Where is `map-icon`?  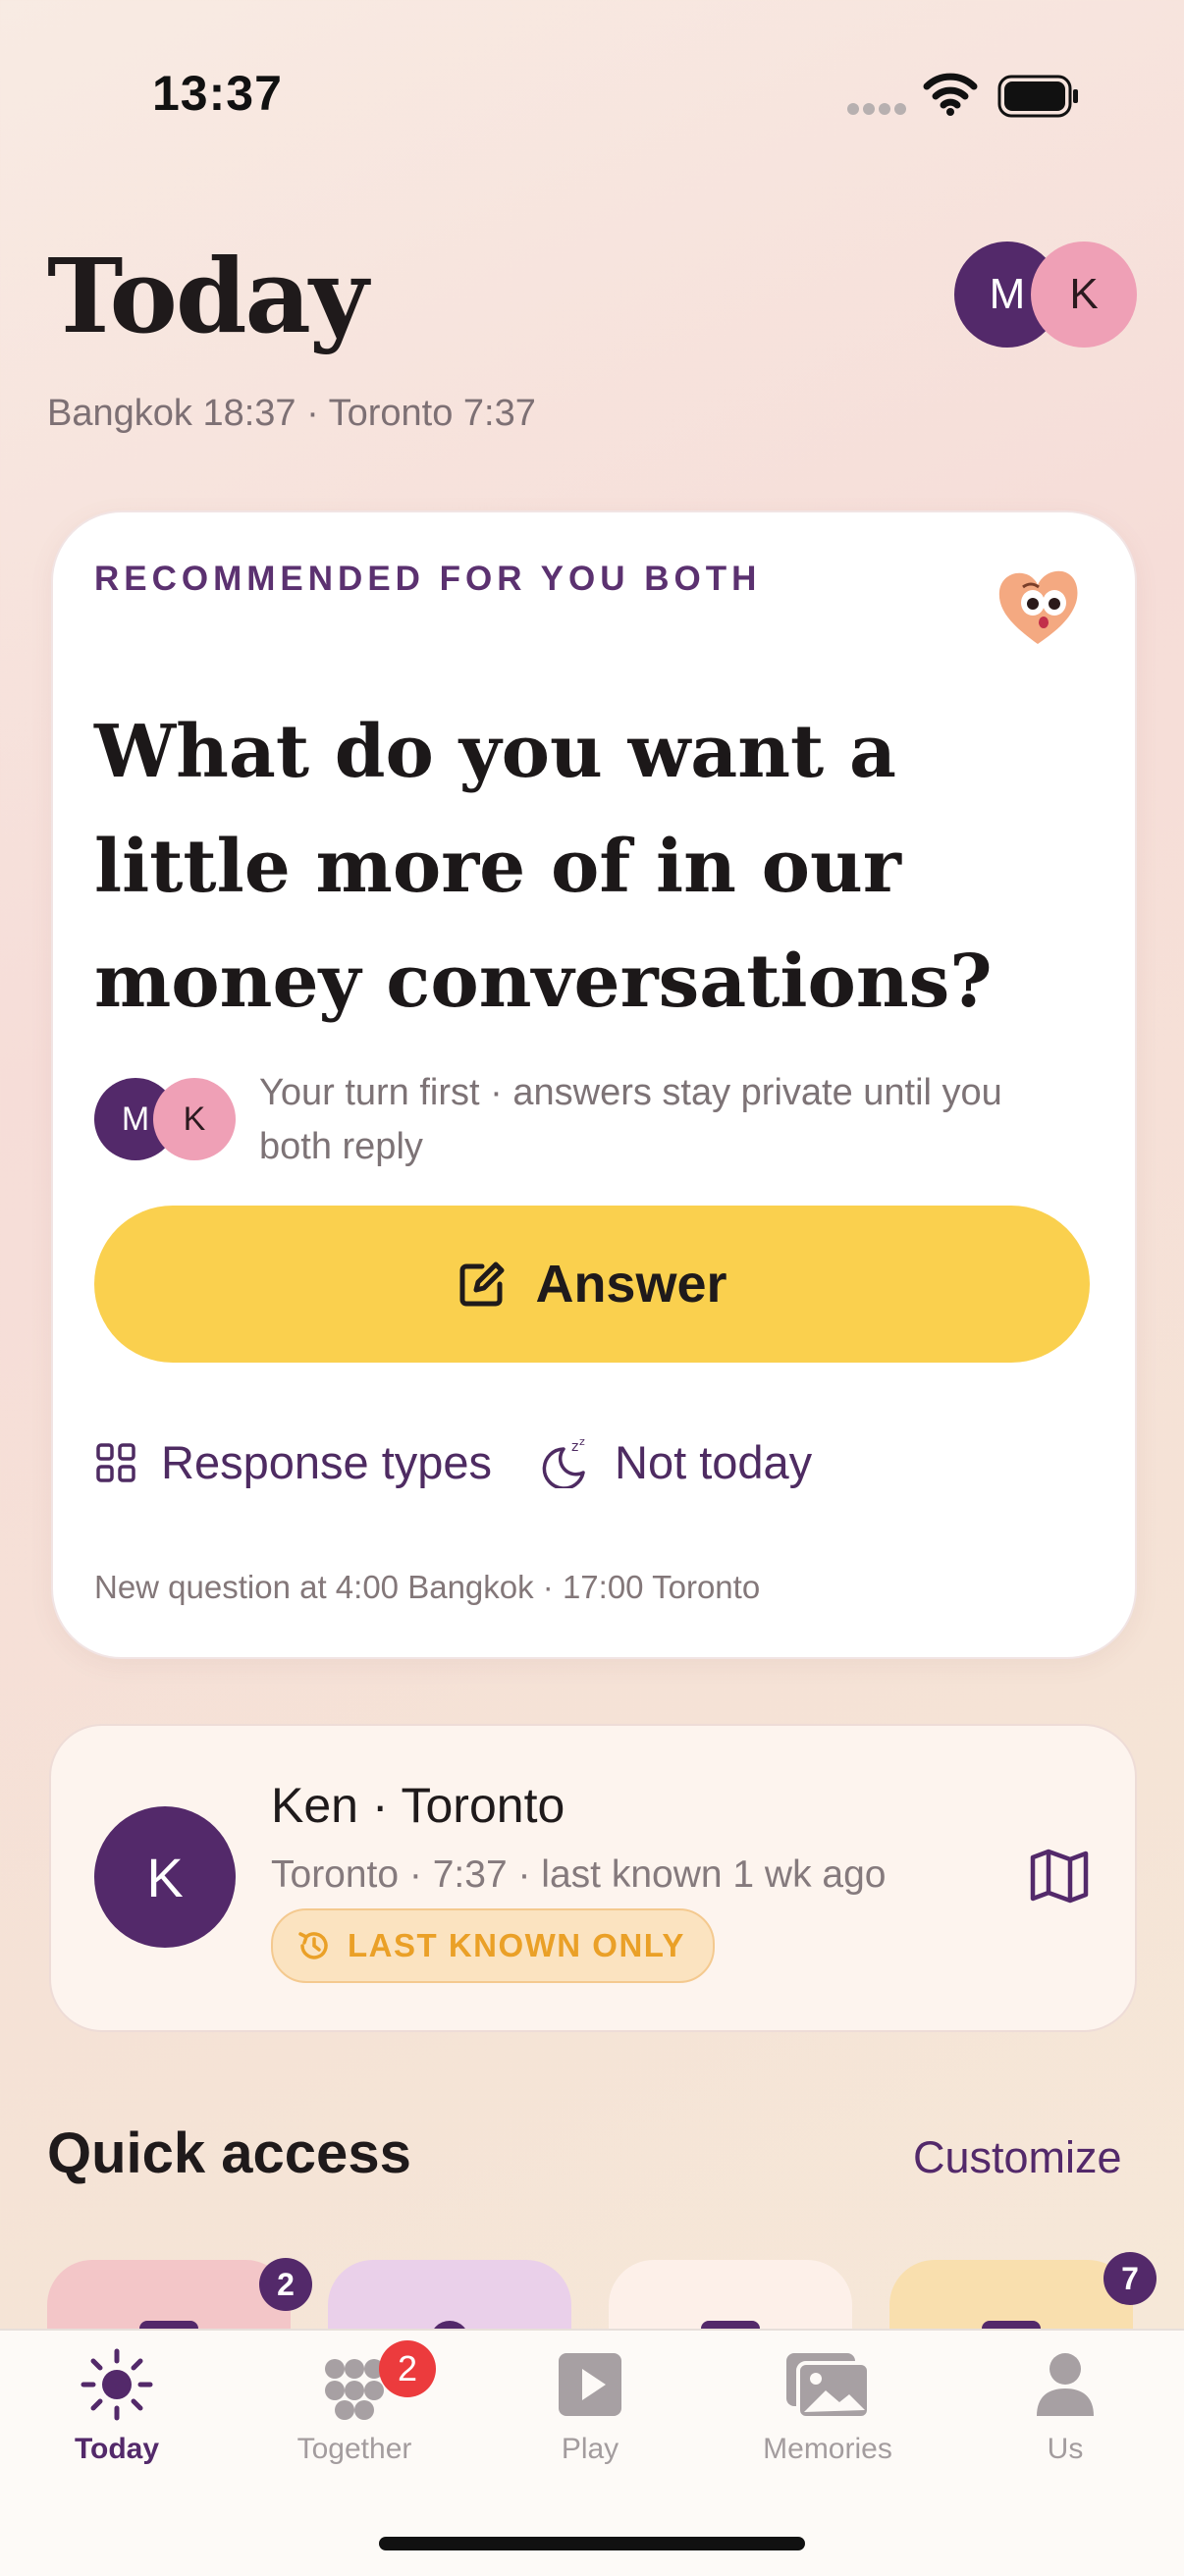
map-icon is located at coordinates (1059, 1876).